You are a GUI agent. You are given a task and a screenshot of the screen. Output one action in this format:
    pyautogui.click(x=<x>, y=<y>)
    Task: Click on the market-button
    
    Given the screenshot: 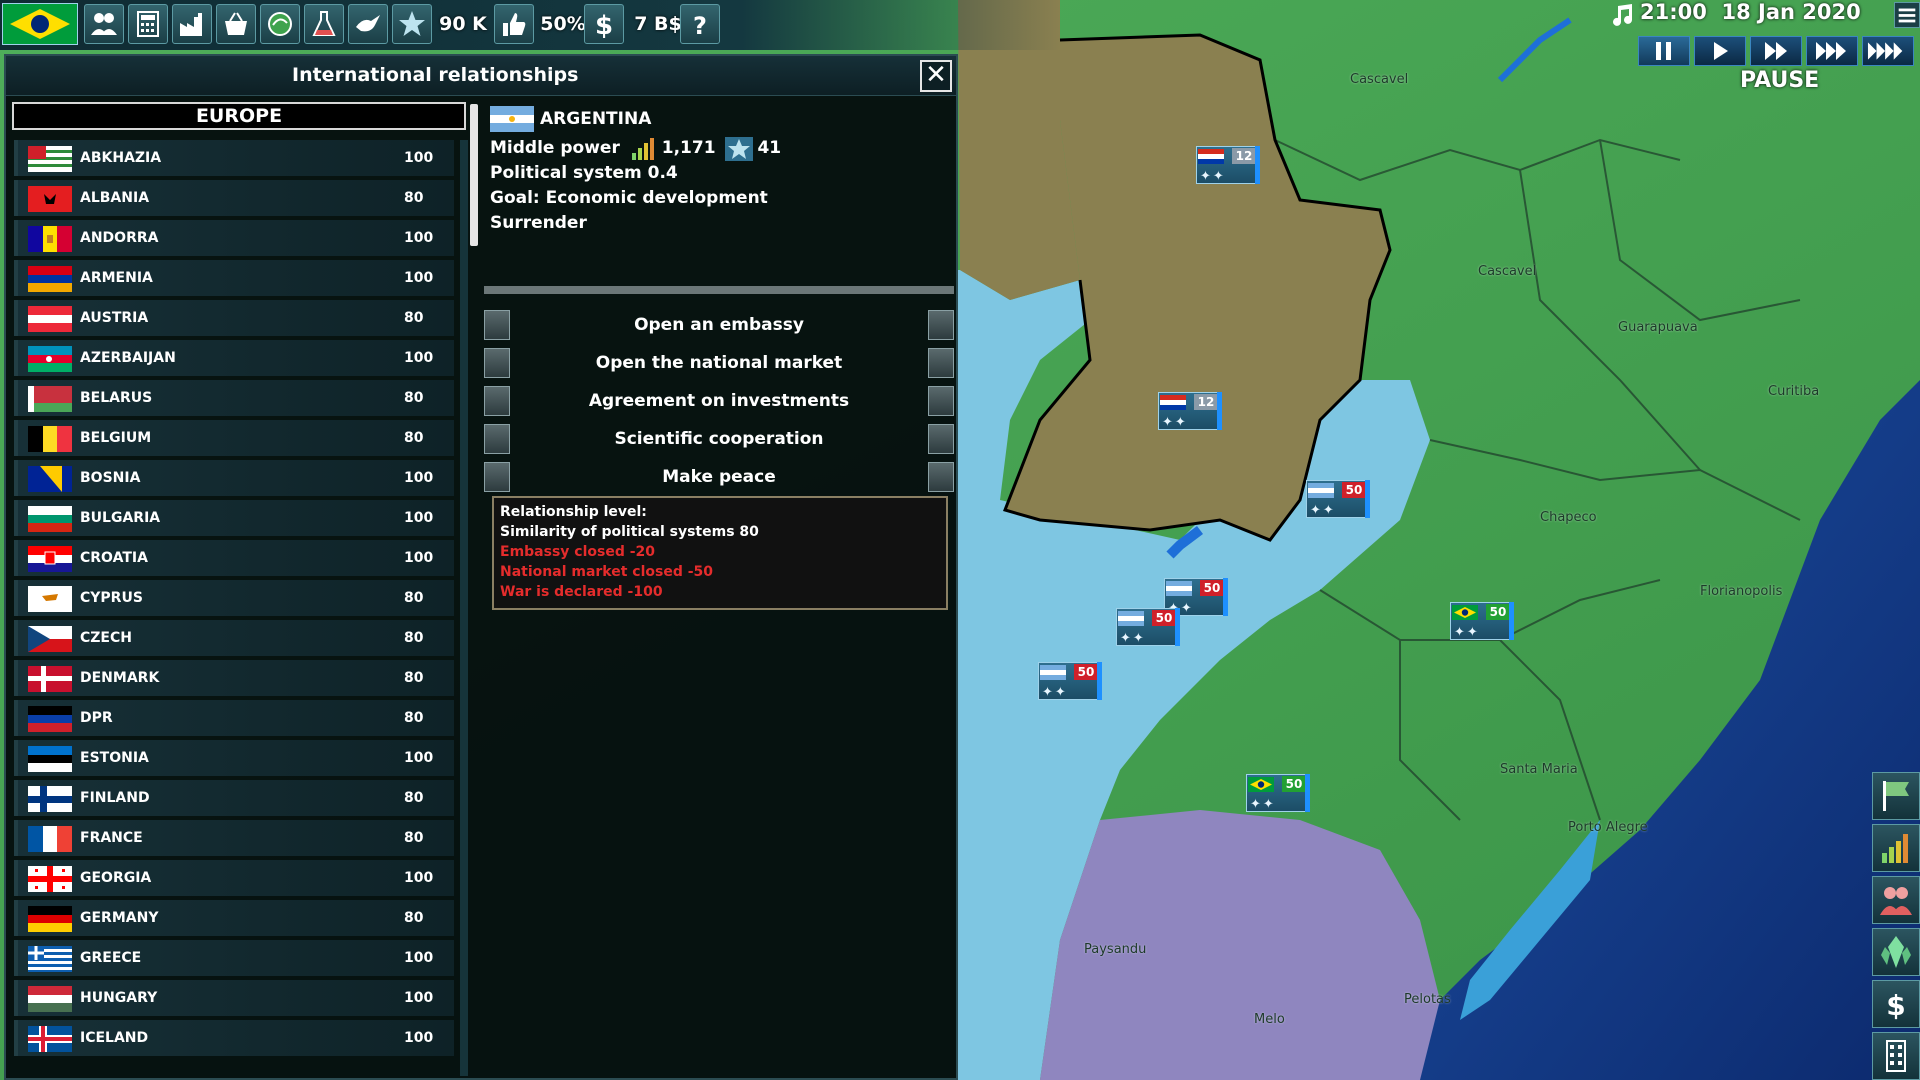 What is the action you would take?
    pyautogui.click(x=236, y=24)
    